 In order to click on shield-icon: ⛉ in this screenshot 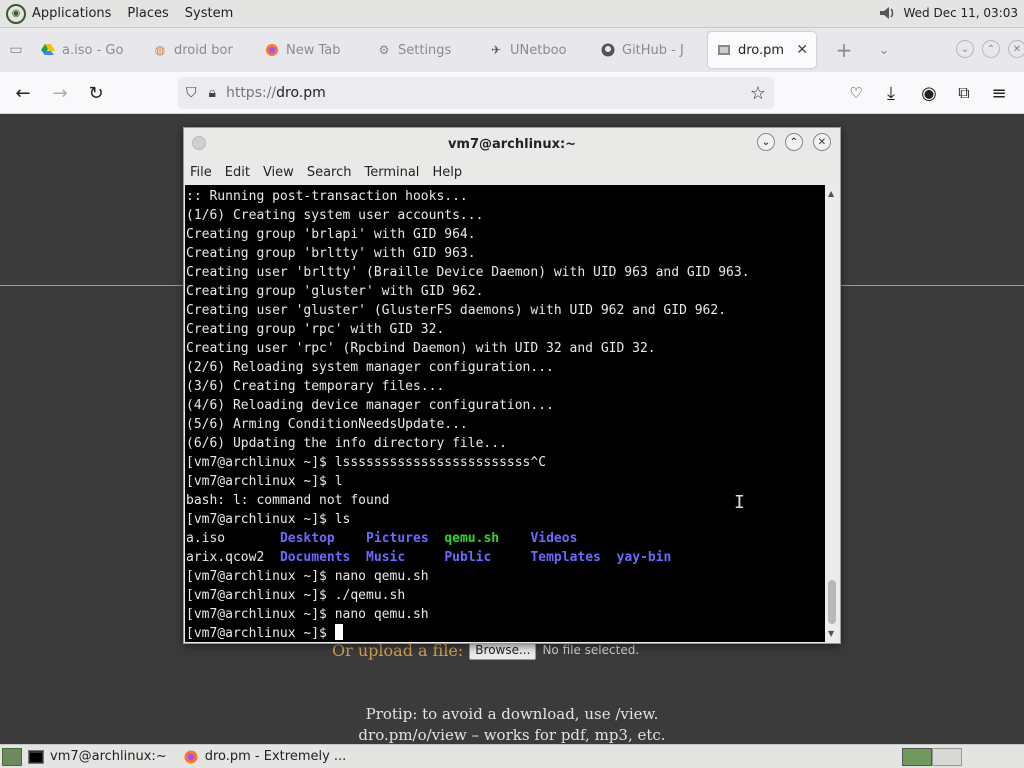, I will do `click(191, 93)`.